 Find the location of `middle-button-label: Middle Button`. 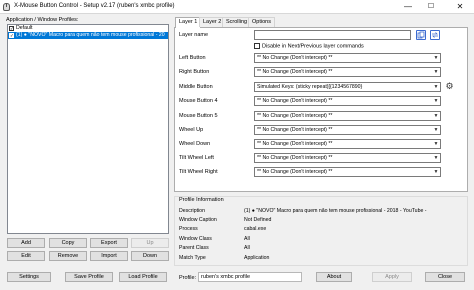

middle-button-label: Middle Button is located at coordinates (196, 87).